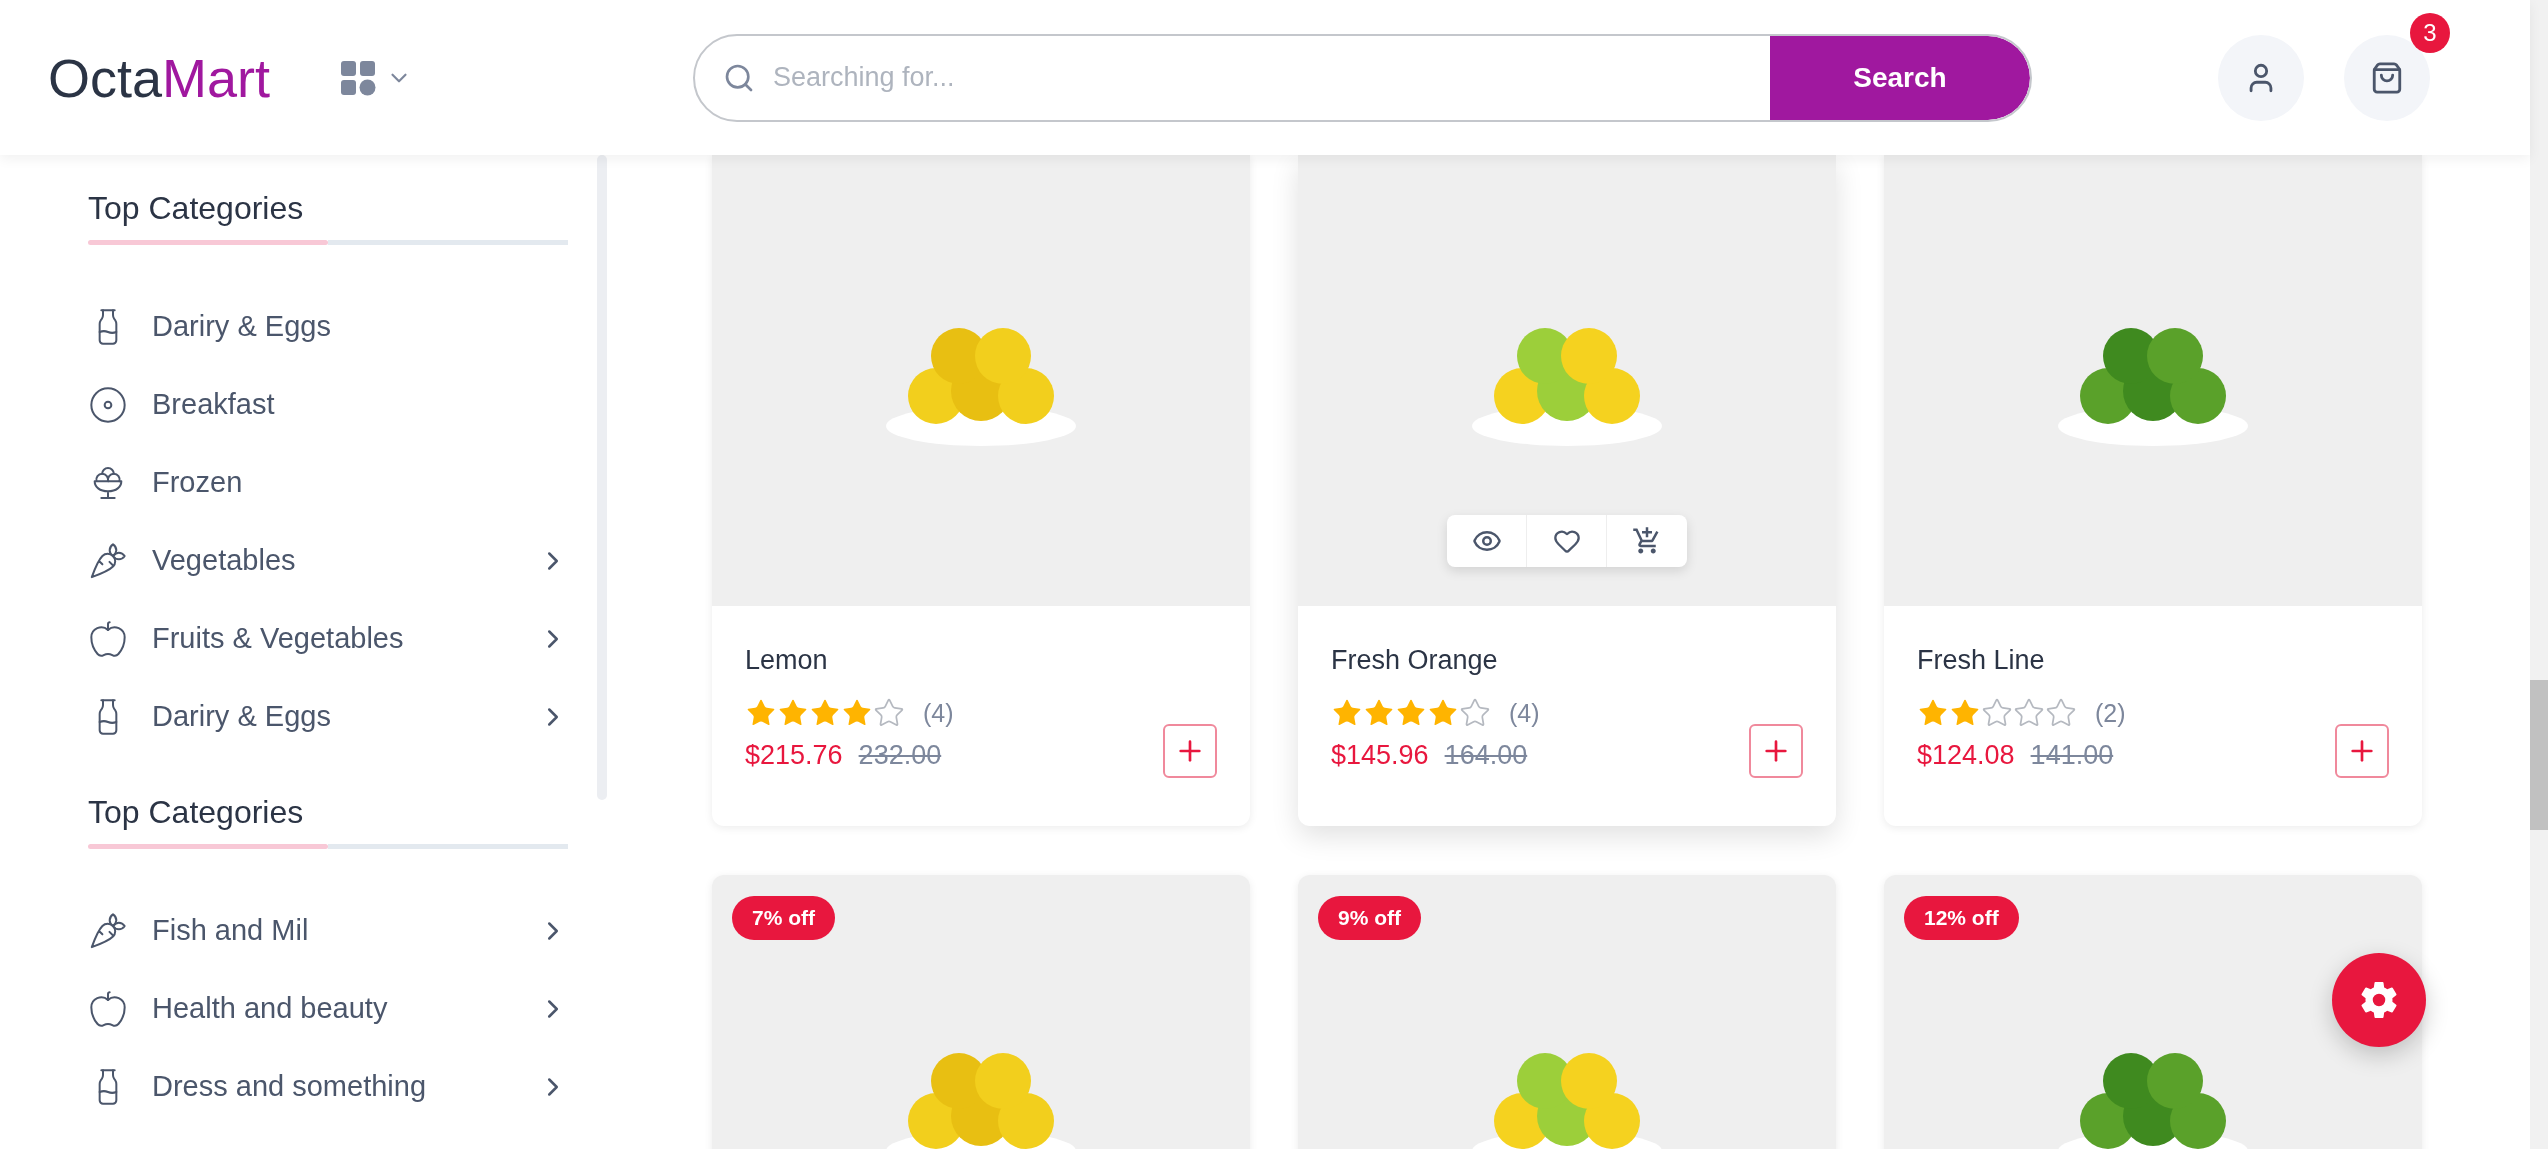 The width and height of the screenshot is (2548, 1149). What do you see at coordinates (108, 405) in the screenshot?
I see `plate-icon` at bounding box center [108, 405].